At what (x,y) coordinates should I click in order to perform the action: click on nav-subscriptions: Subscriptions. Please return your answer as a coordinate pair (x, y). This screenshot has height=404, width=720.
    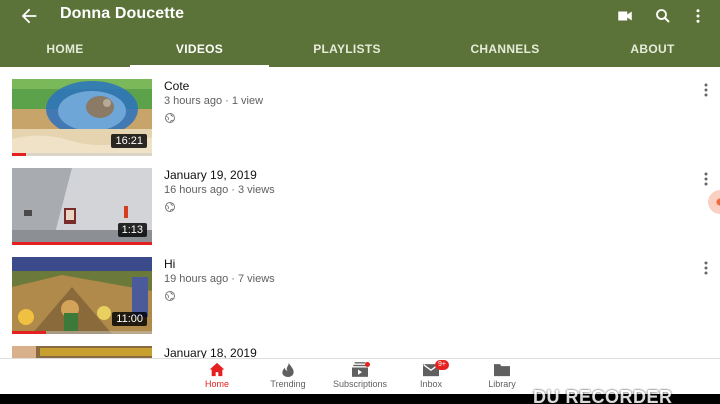
    Looking at the image, I should click on (360, 378).